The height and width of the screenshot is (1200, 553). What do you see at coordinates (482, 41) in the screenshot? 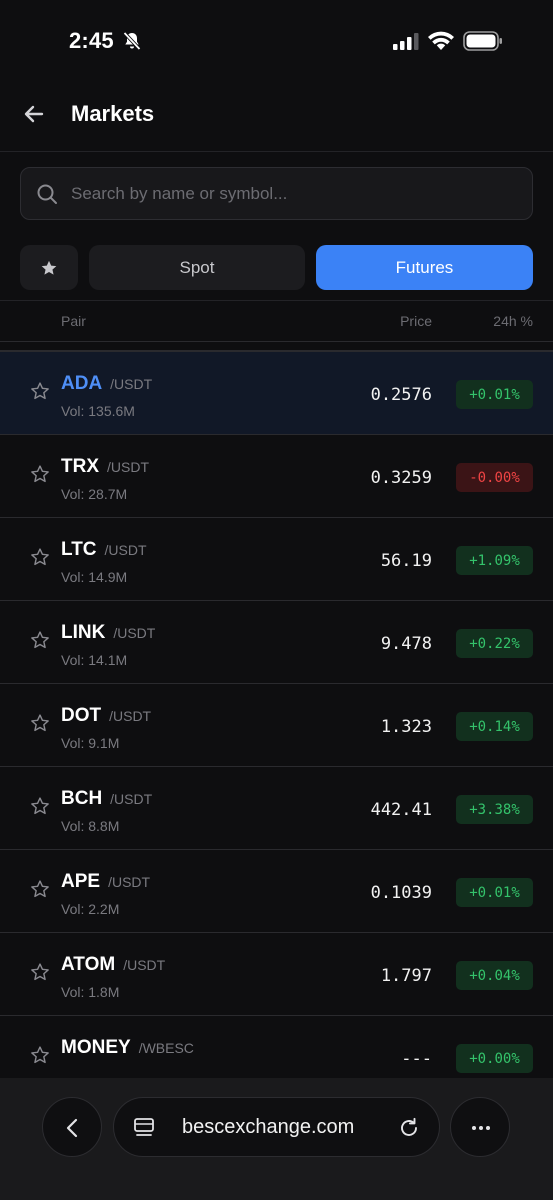
I see `battery-icon` at bounding box center [482, 41].